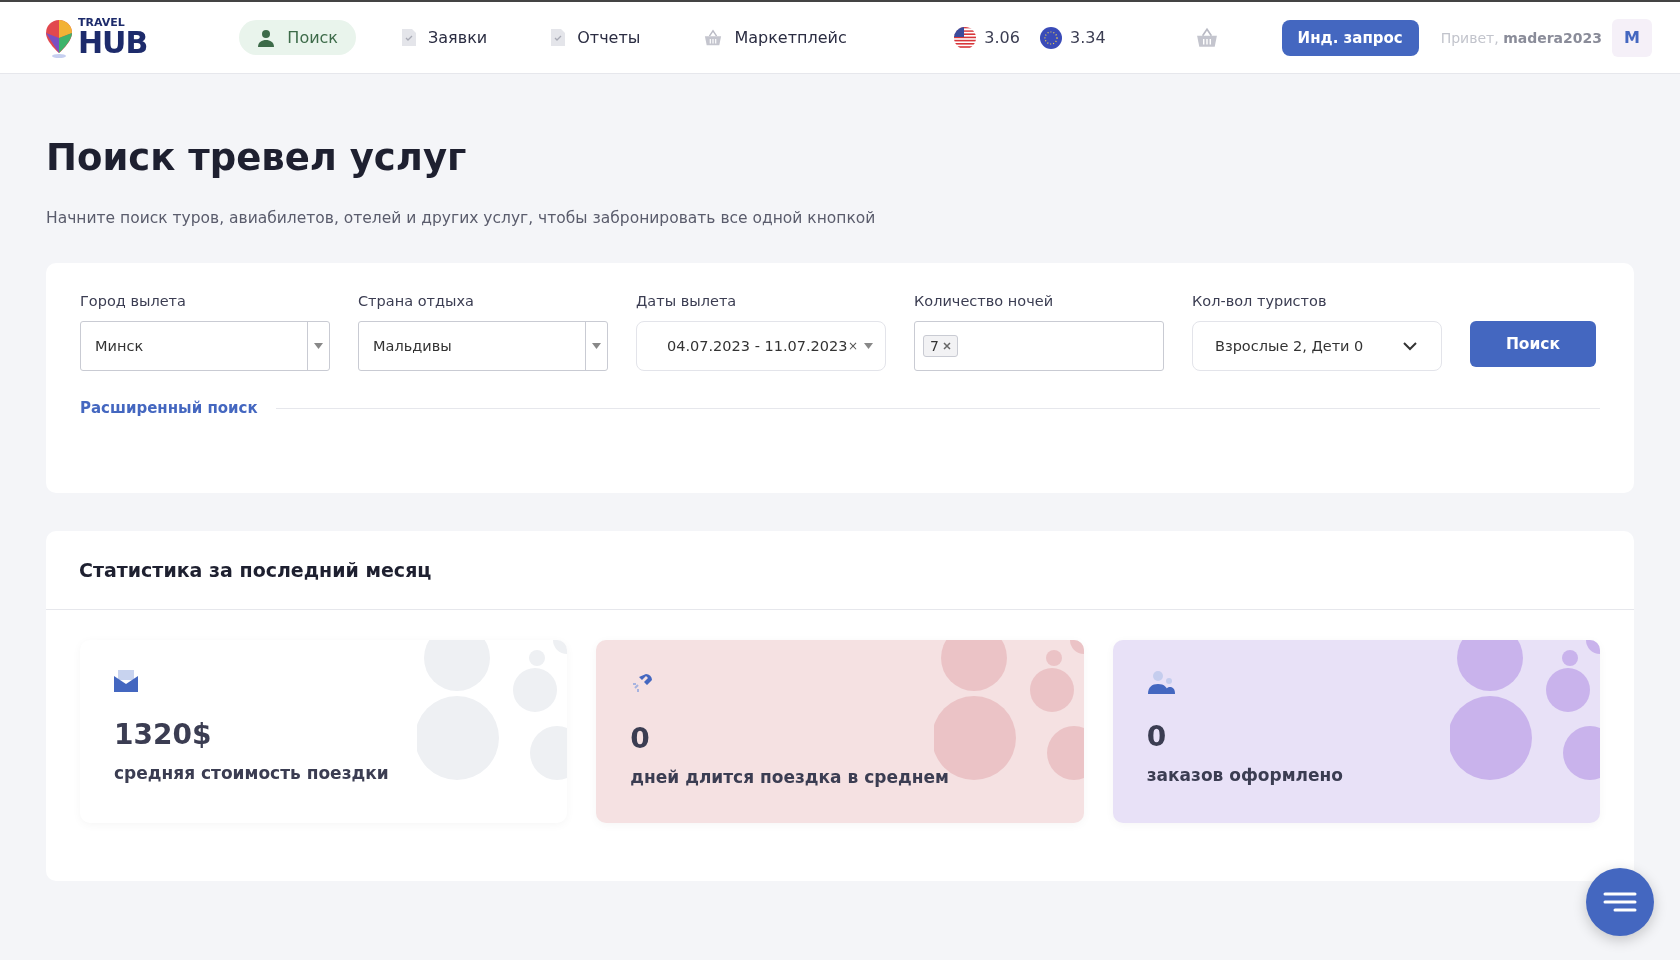 The width and height of the screenshot is (1680, 960). Describe the element at coordinates (298, 37) in the screenshot. I see `nav-tab: Поиск` at that location.